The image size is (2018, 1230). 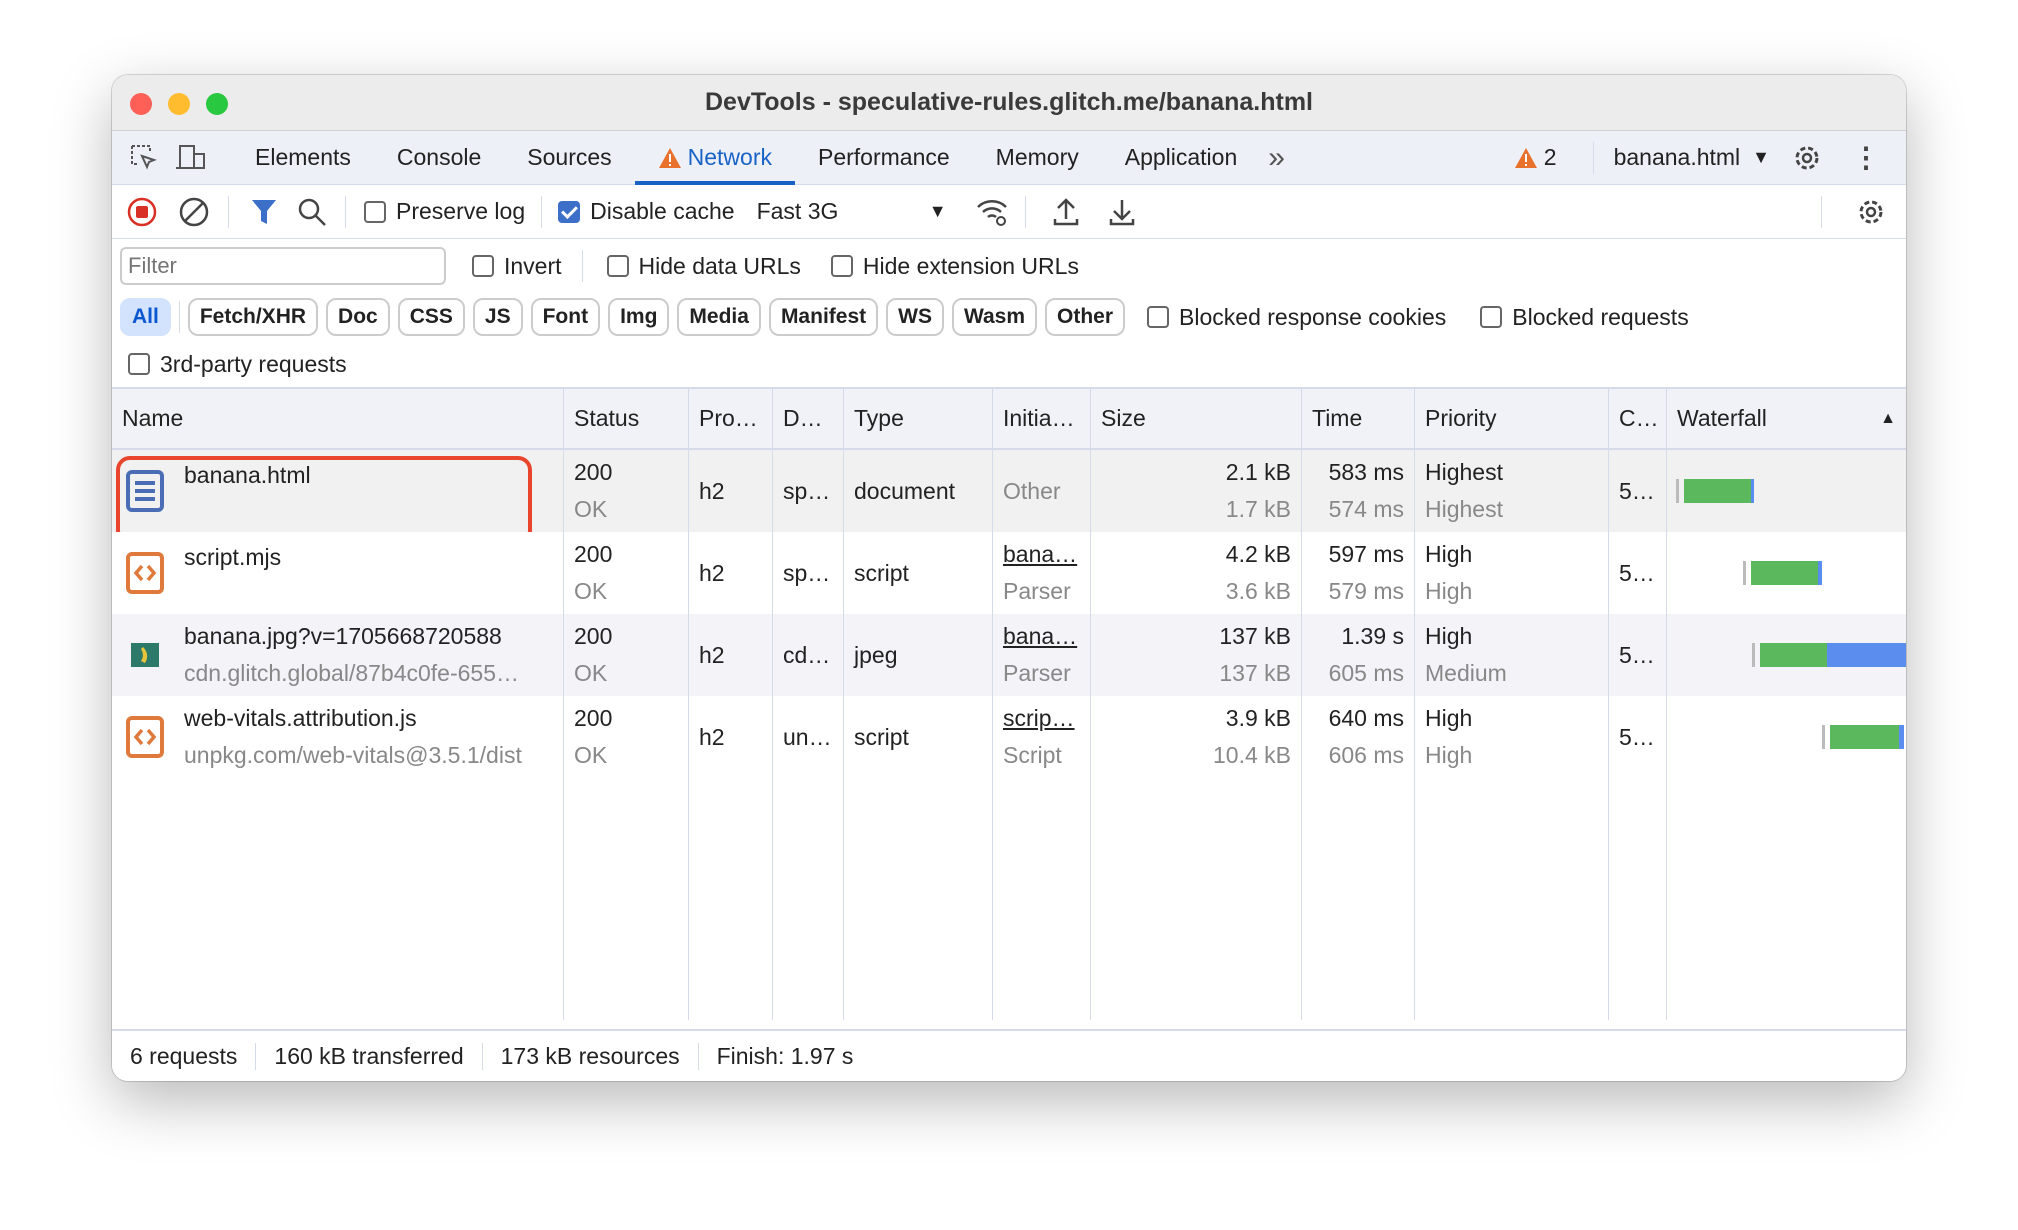 I want to click on search-icon, so click(x=312, y=212).